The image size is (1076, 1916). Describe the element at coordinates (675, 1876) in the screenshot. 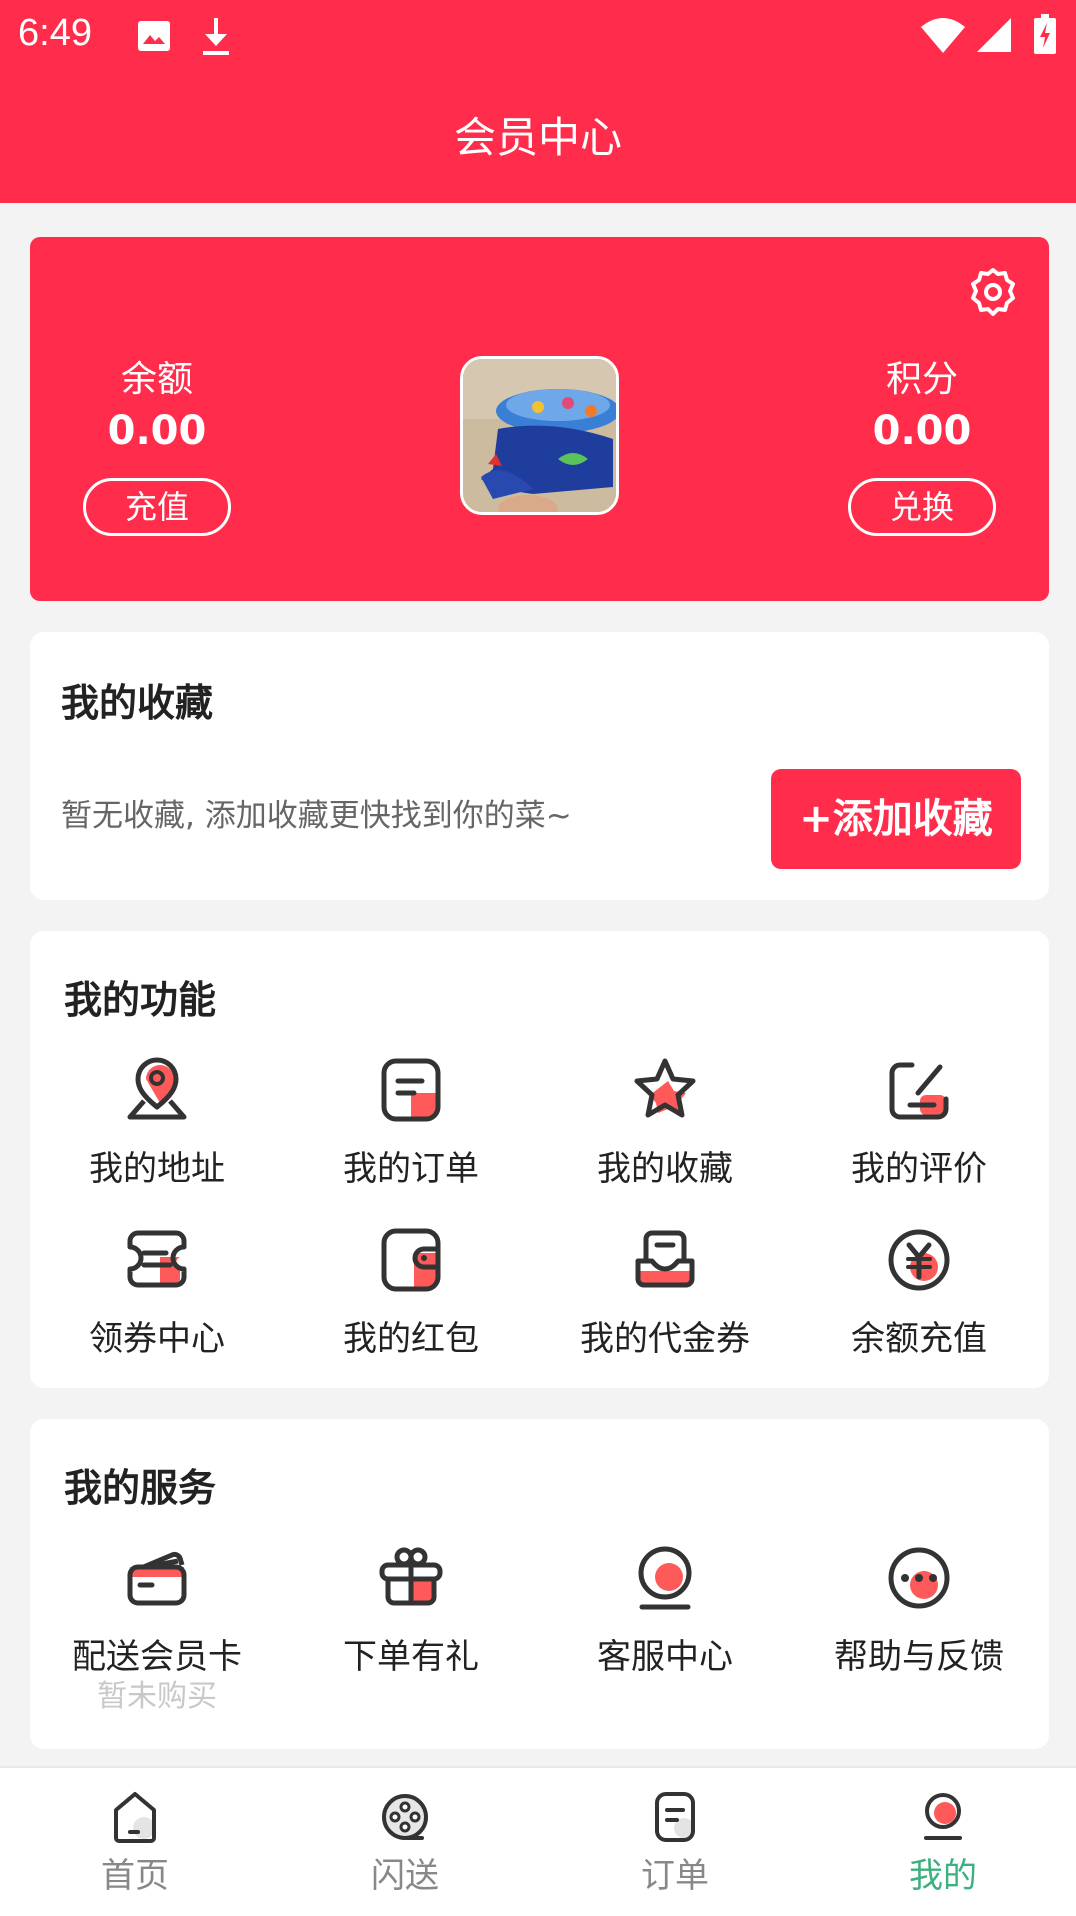

I see `tab-label: 订单` at that location.